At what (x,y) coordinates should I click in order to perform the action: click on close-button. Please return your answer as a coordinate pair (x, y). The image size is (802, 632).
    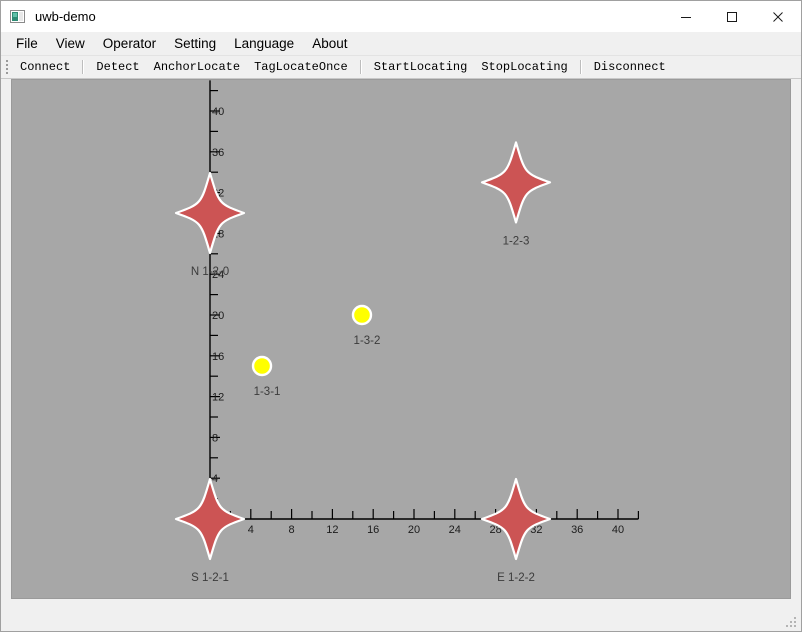
    Looking at the image, I should click on (778, 16).